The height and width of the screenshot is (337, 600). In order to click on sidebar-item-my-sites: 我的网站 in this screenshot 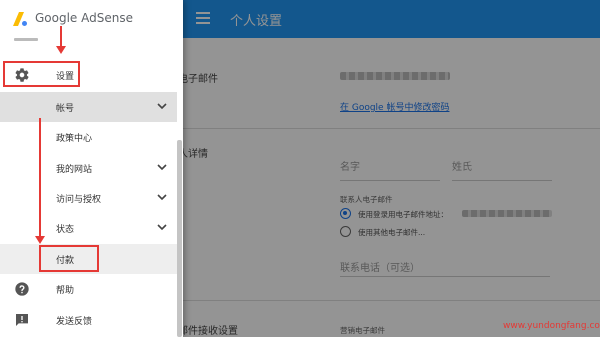, I will do `click(88, 168)`.